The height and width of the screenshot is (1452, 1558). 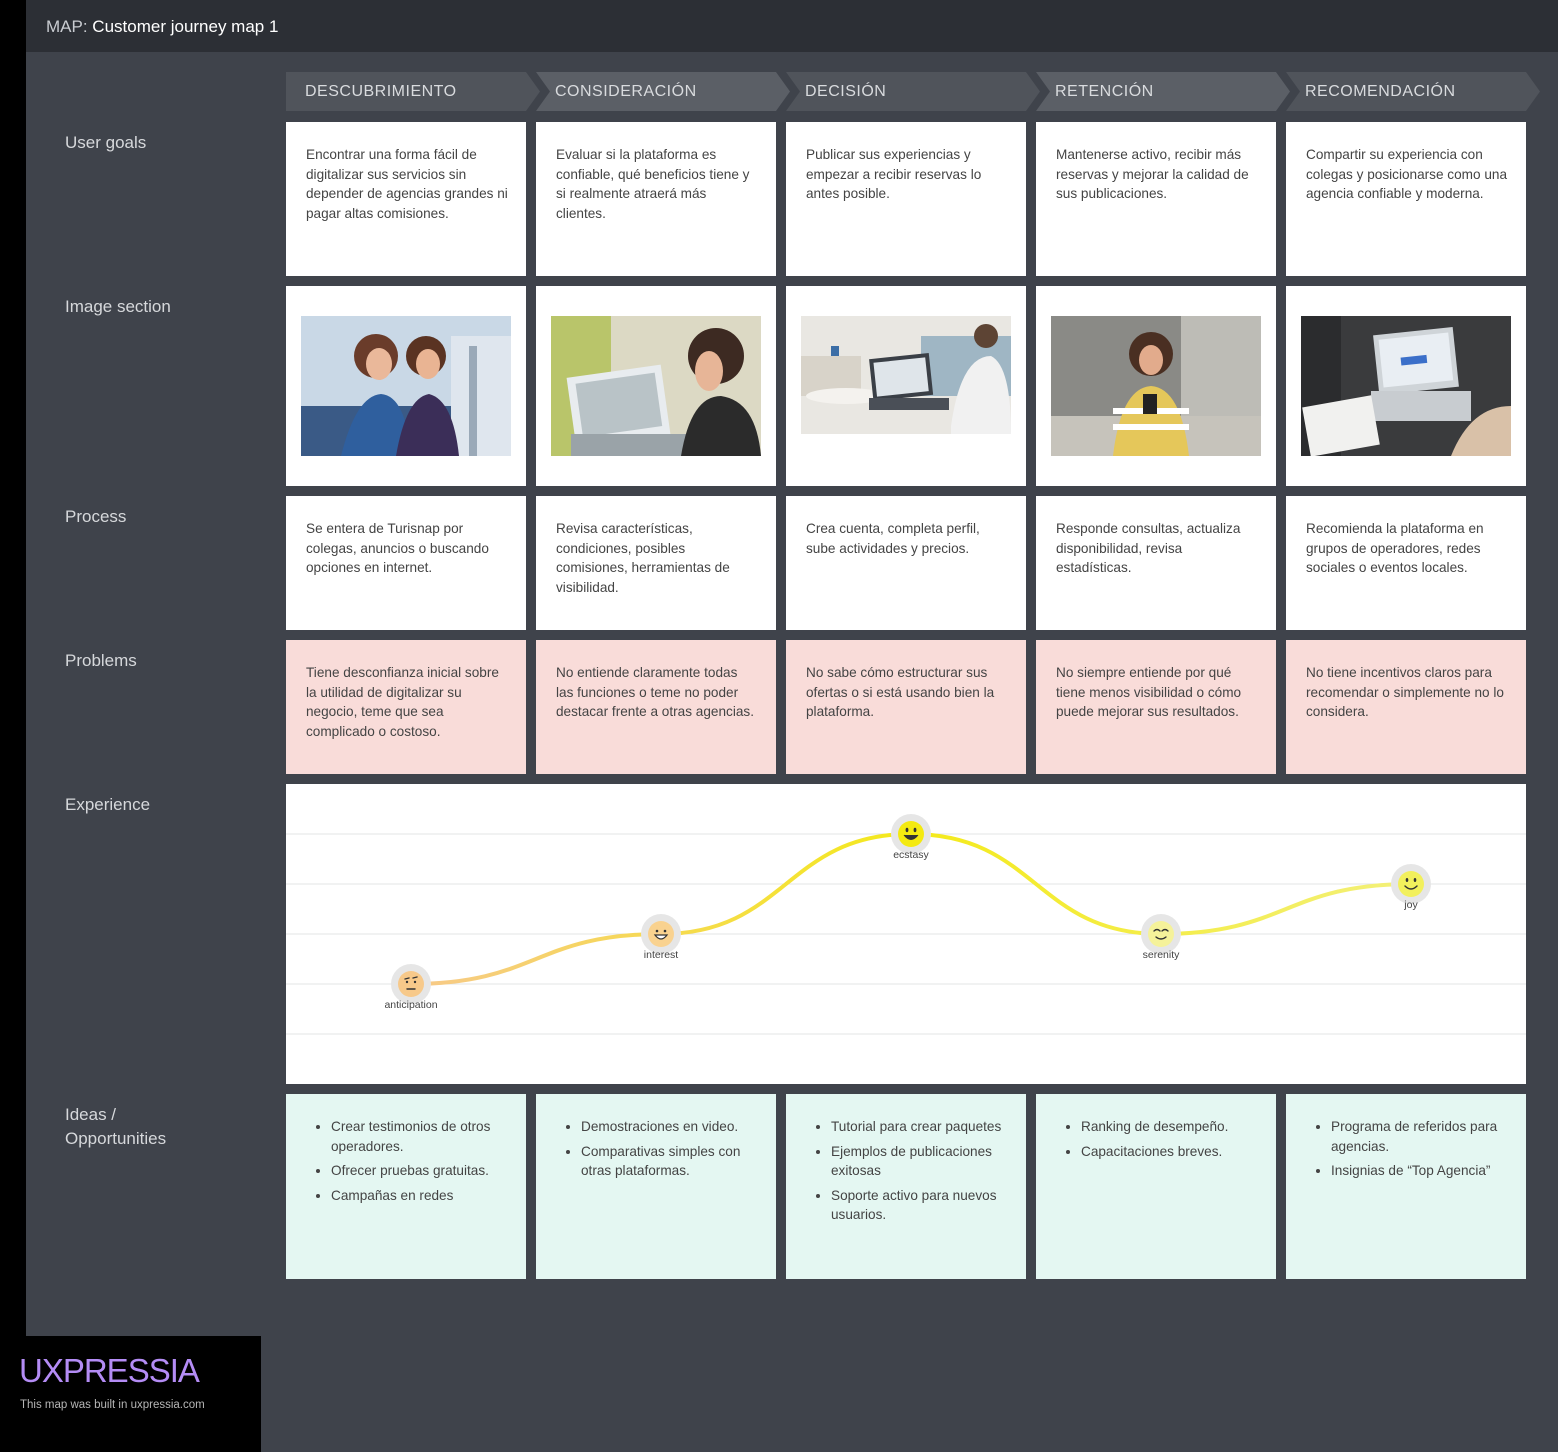 I want to click on row-label-ideas-line1: Ideas /, so click(x=91, y=1114).